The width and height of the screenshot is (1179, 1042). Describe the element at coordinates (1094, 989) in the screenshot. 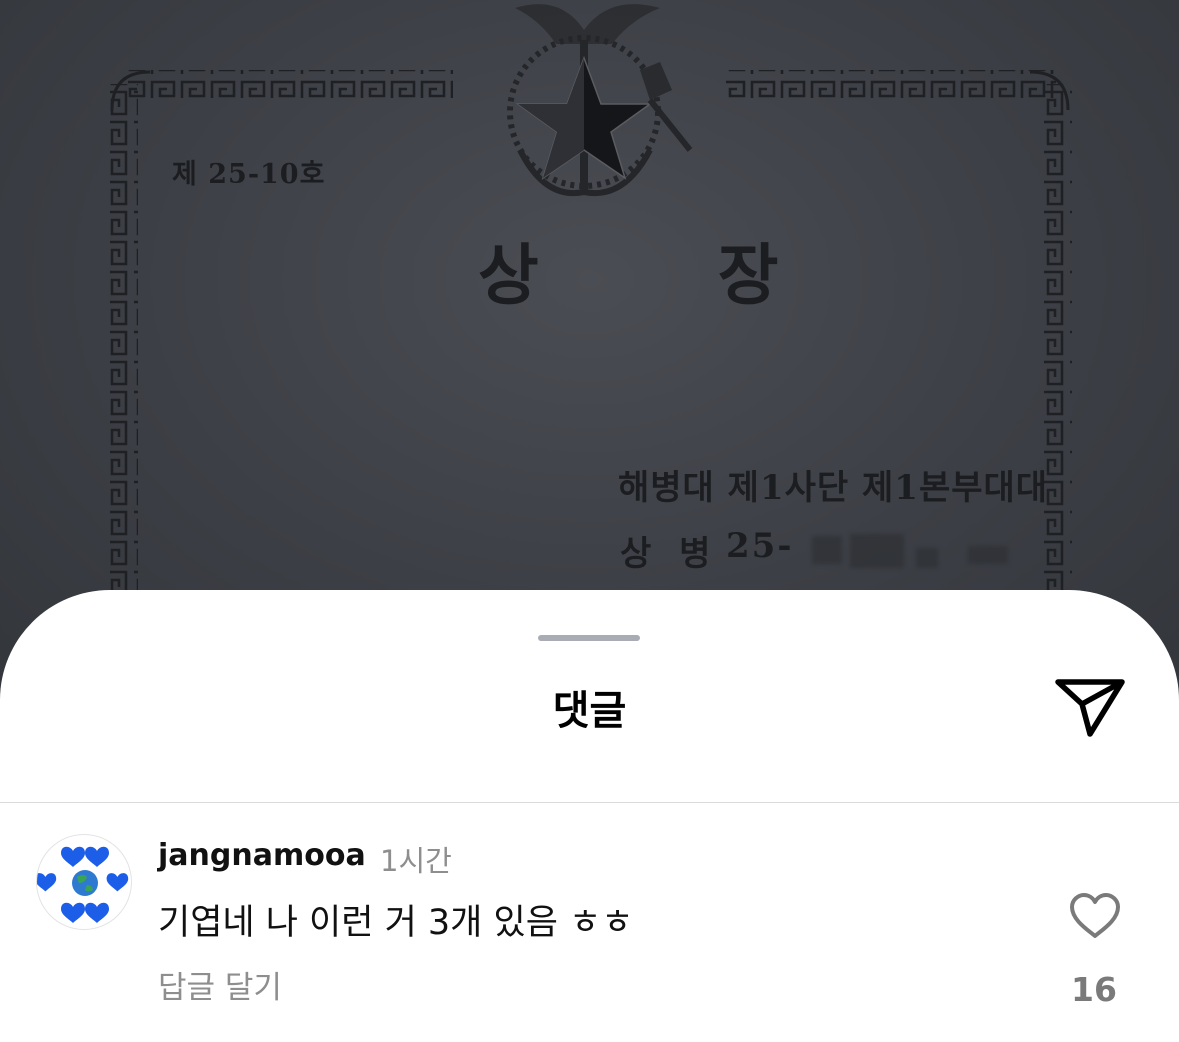

I see `like-count: 16` at that location.